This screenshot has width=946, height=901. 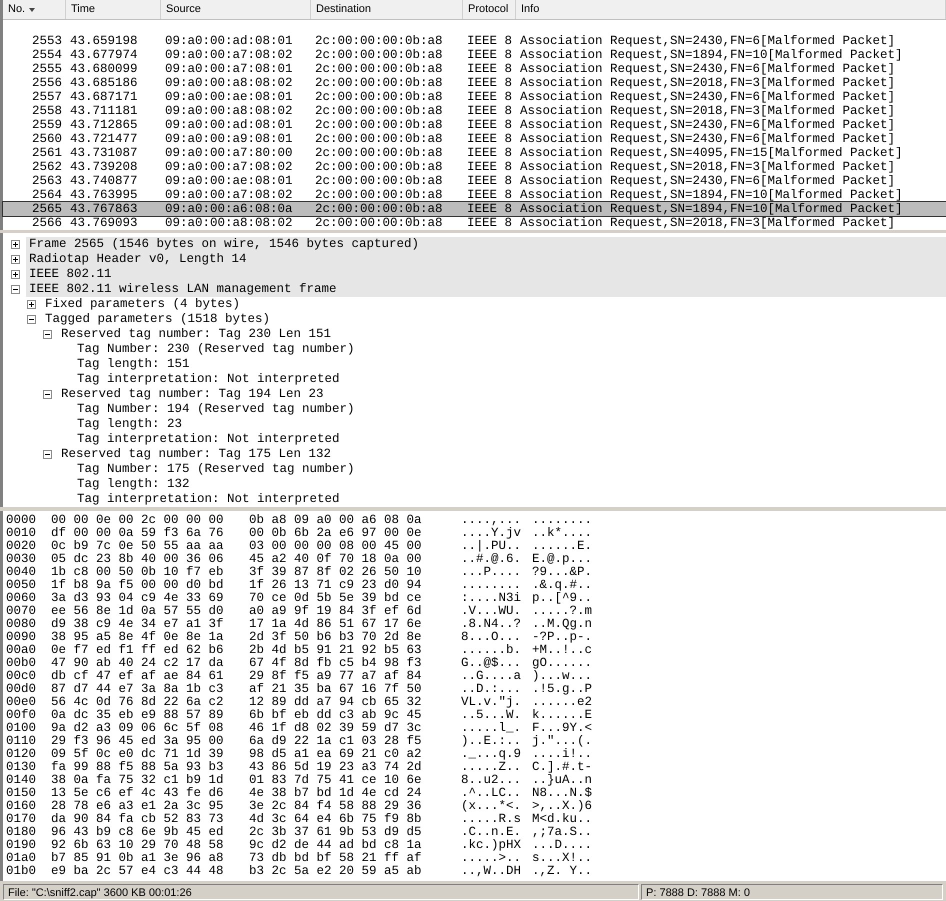 I want to click on packet-cell-text: Association Request,SN=1894,FN=10[Malformed Packet], so click(x=711, y=55).